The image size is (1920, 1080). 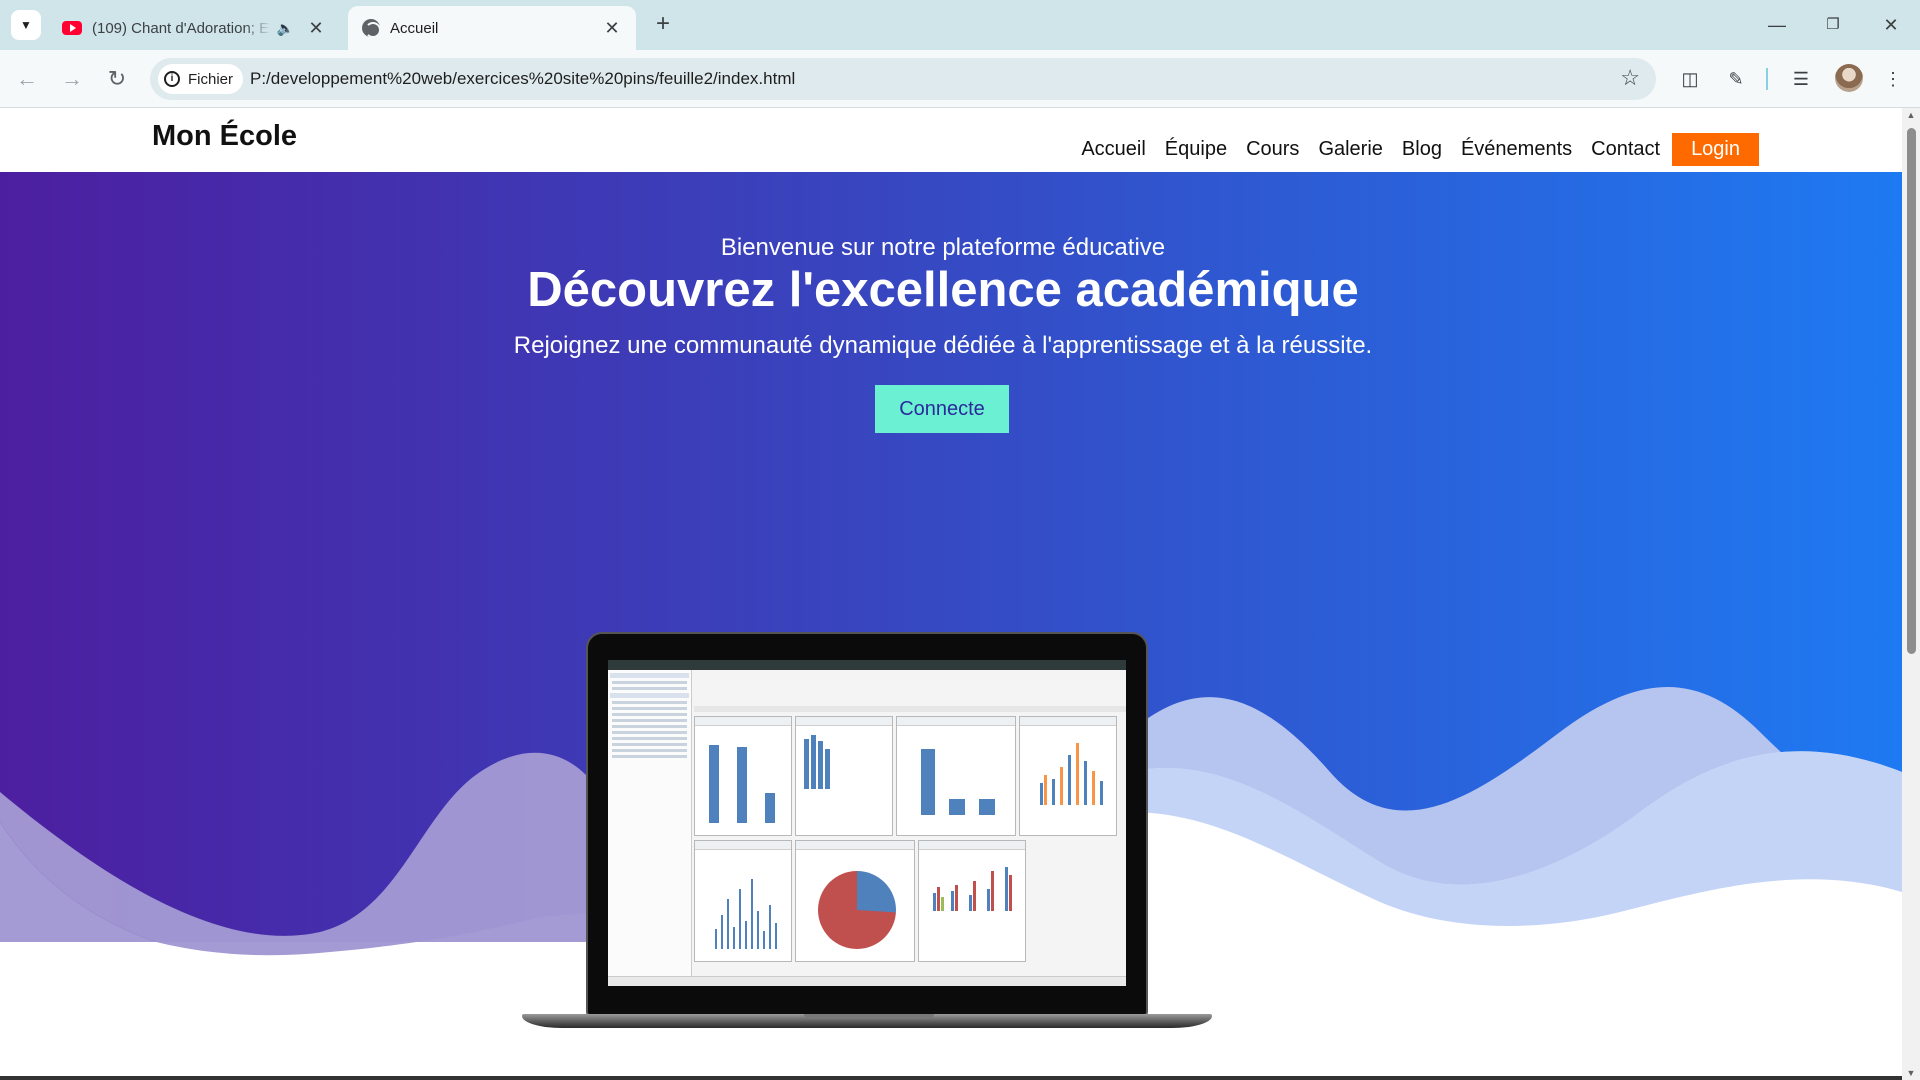 What do you see at coordinates (1516, 149) in the screenshot?
I see `nav-evenements: Événements` at bounding box center [1516, 149].